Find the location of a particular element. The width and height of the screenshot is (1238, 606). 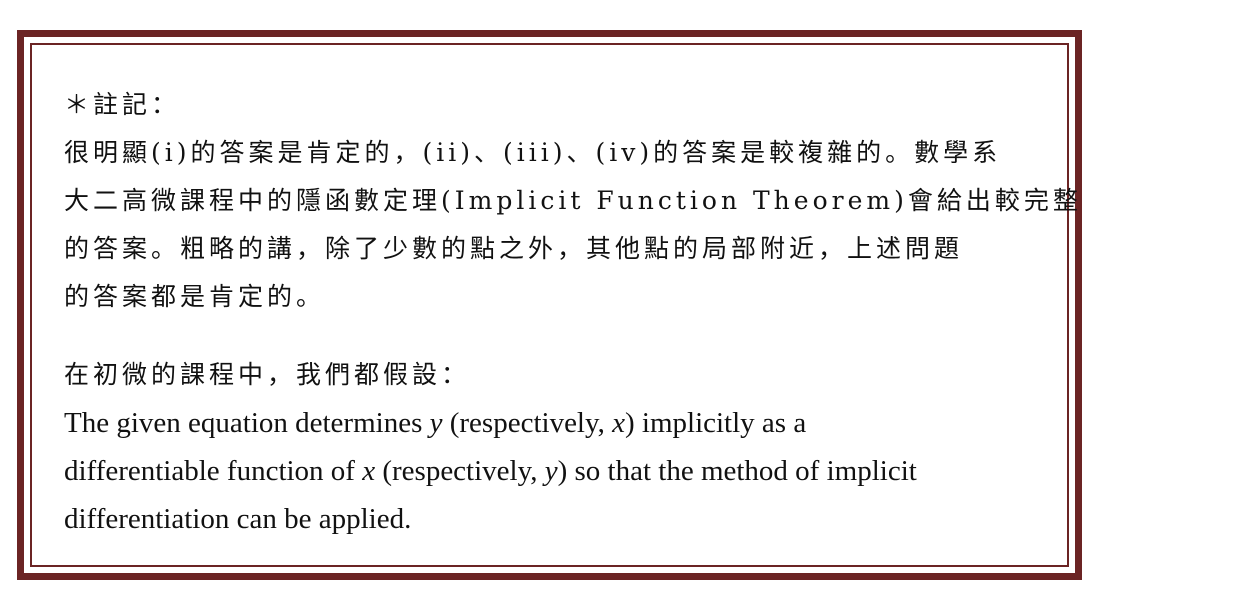

text-fragment: ) implicitly as a is located at coordinates (715, 423).